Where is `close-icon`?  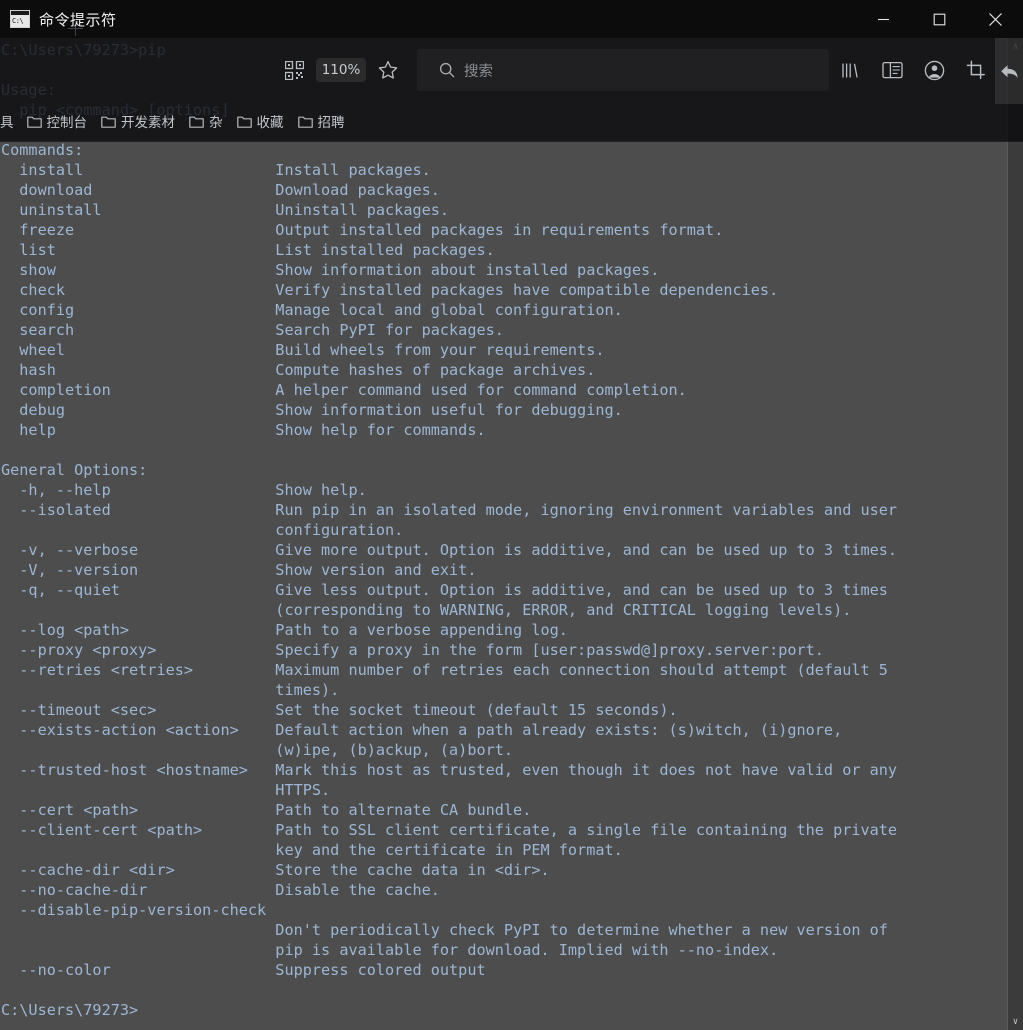
close-icon is located at coordinates (995, 19).